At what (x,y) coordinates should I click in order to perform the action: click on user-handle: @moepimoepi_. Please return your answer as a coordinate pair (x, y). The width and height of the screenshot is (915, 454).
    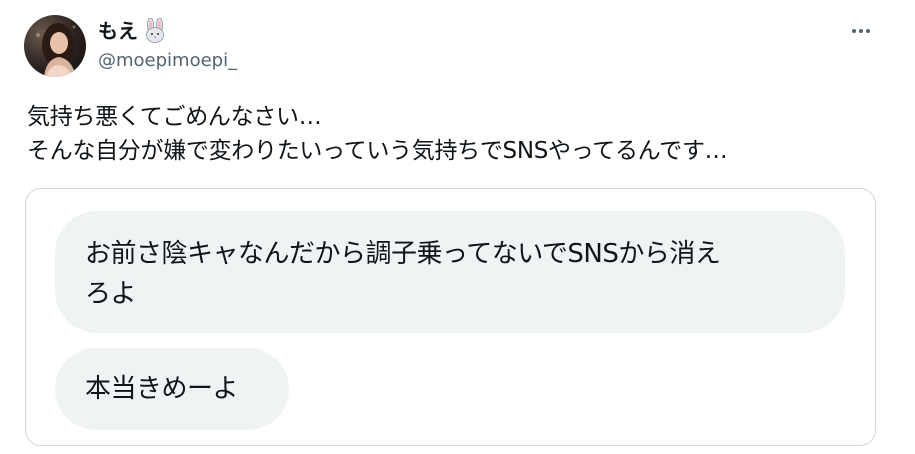
    Looking at the image, I should click on (167, 61).